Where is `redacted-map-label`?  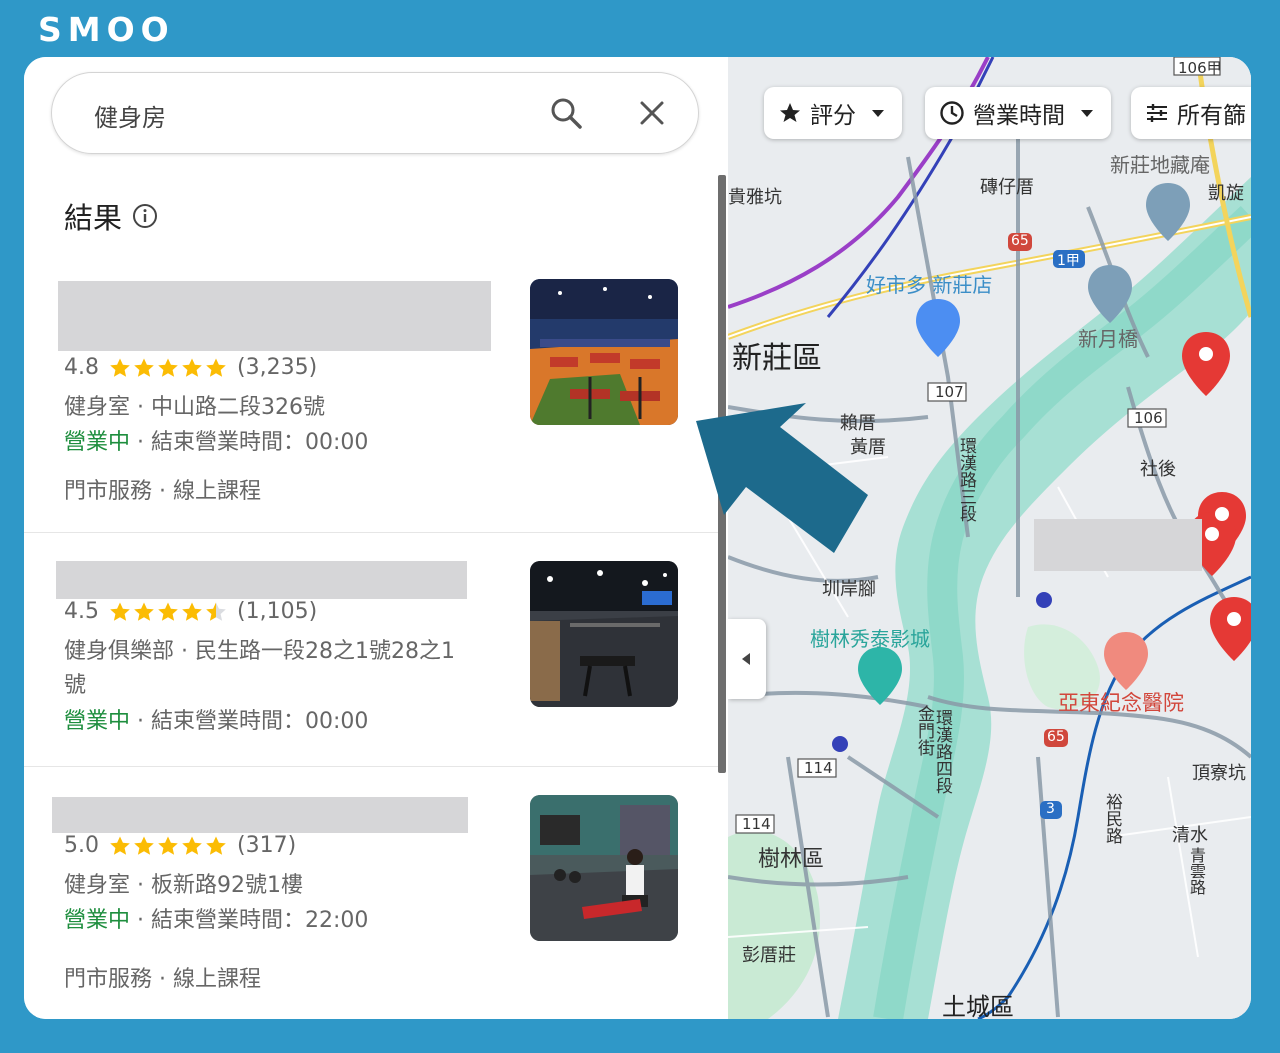 redacted-map-label is located at coordinates (1118, 545).